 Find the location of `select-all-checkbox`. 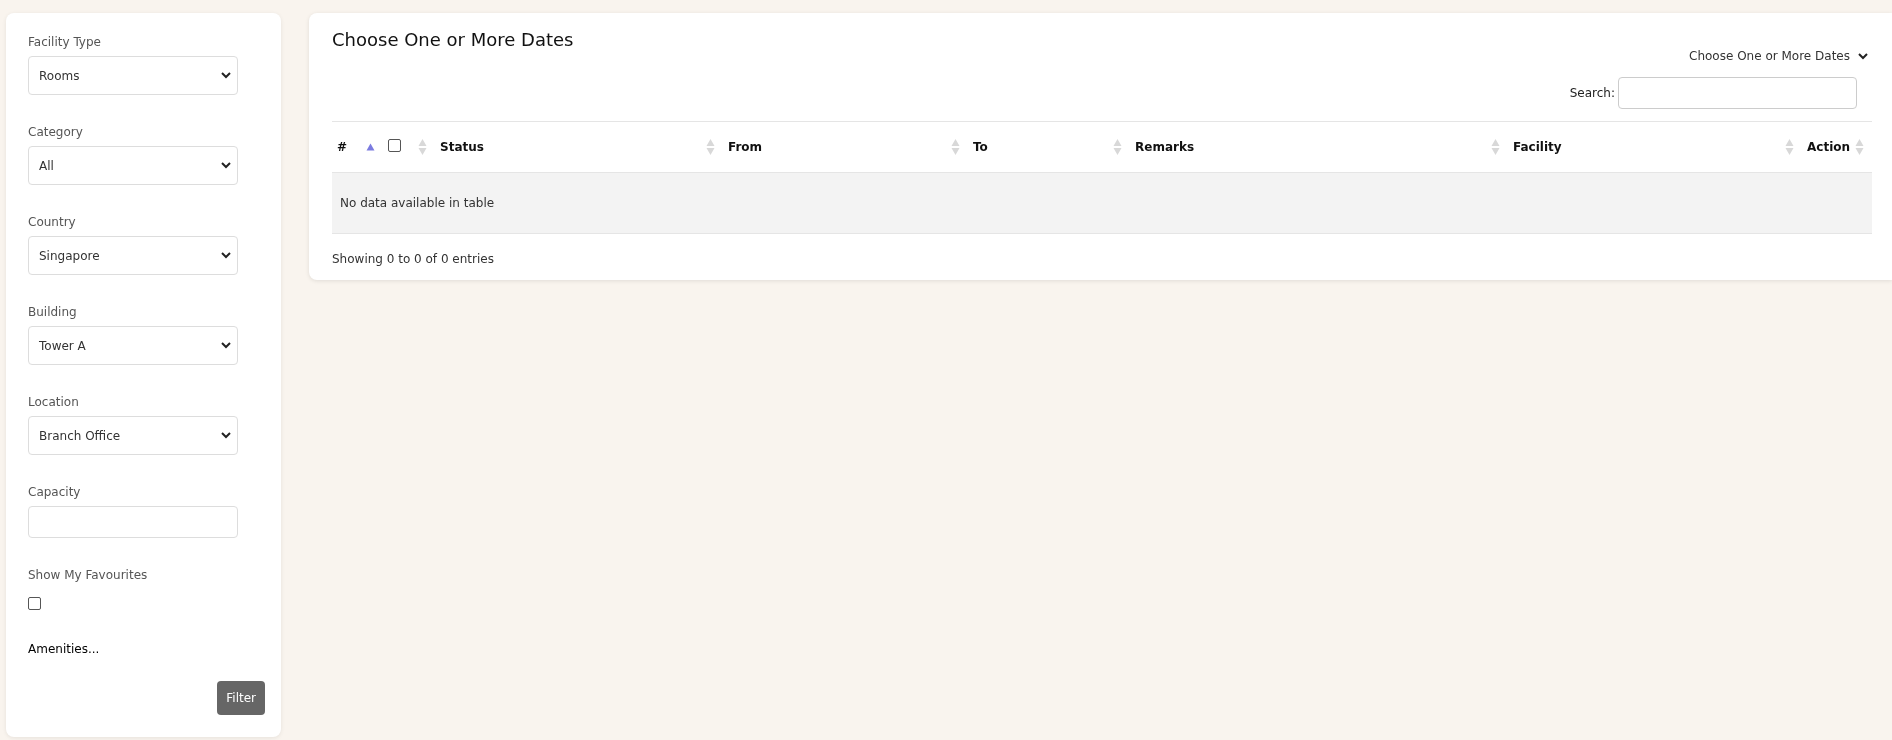

select-all-checkbox is located at coordinates (394, 145).